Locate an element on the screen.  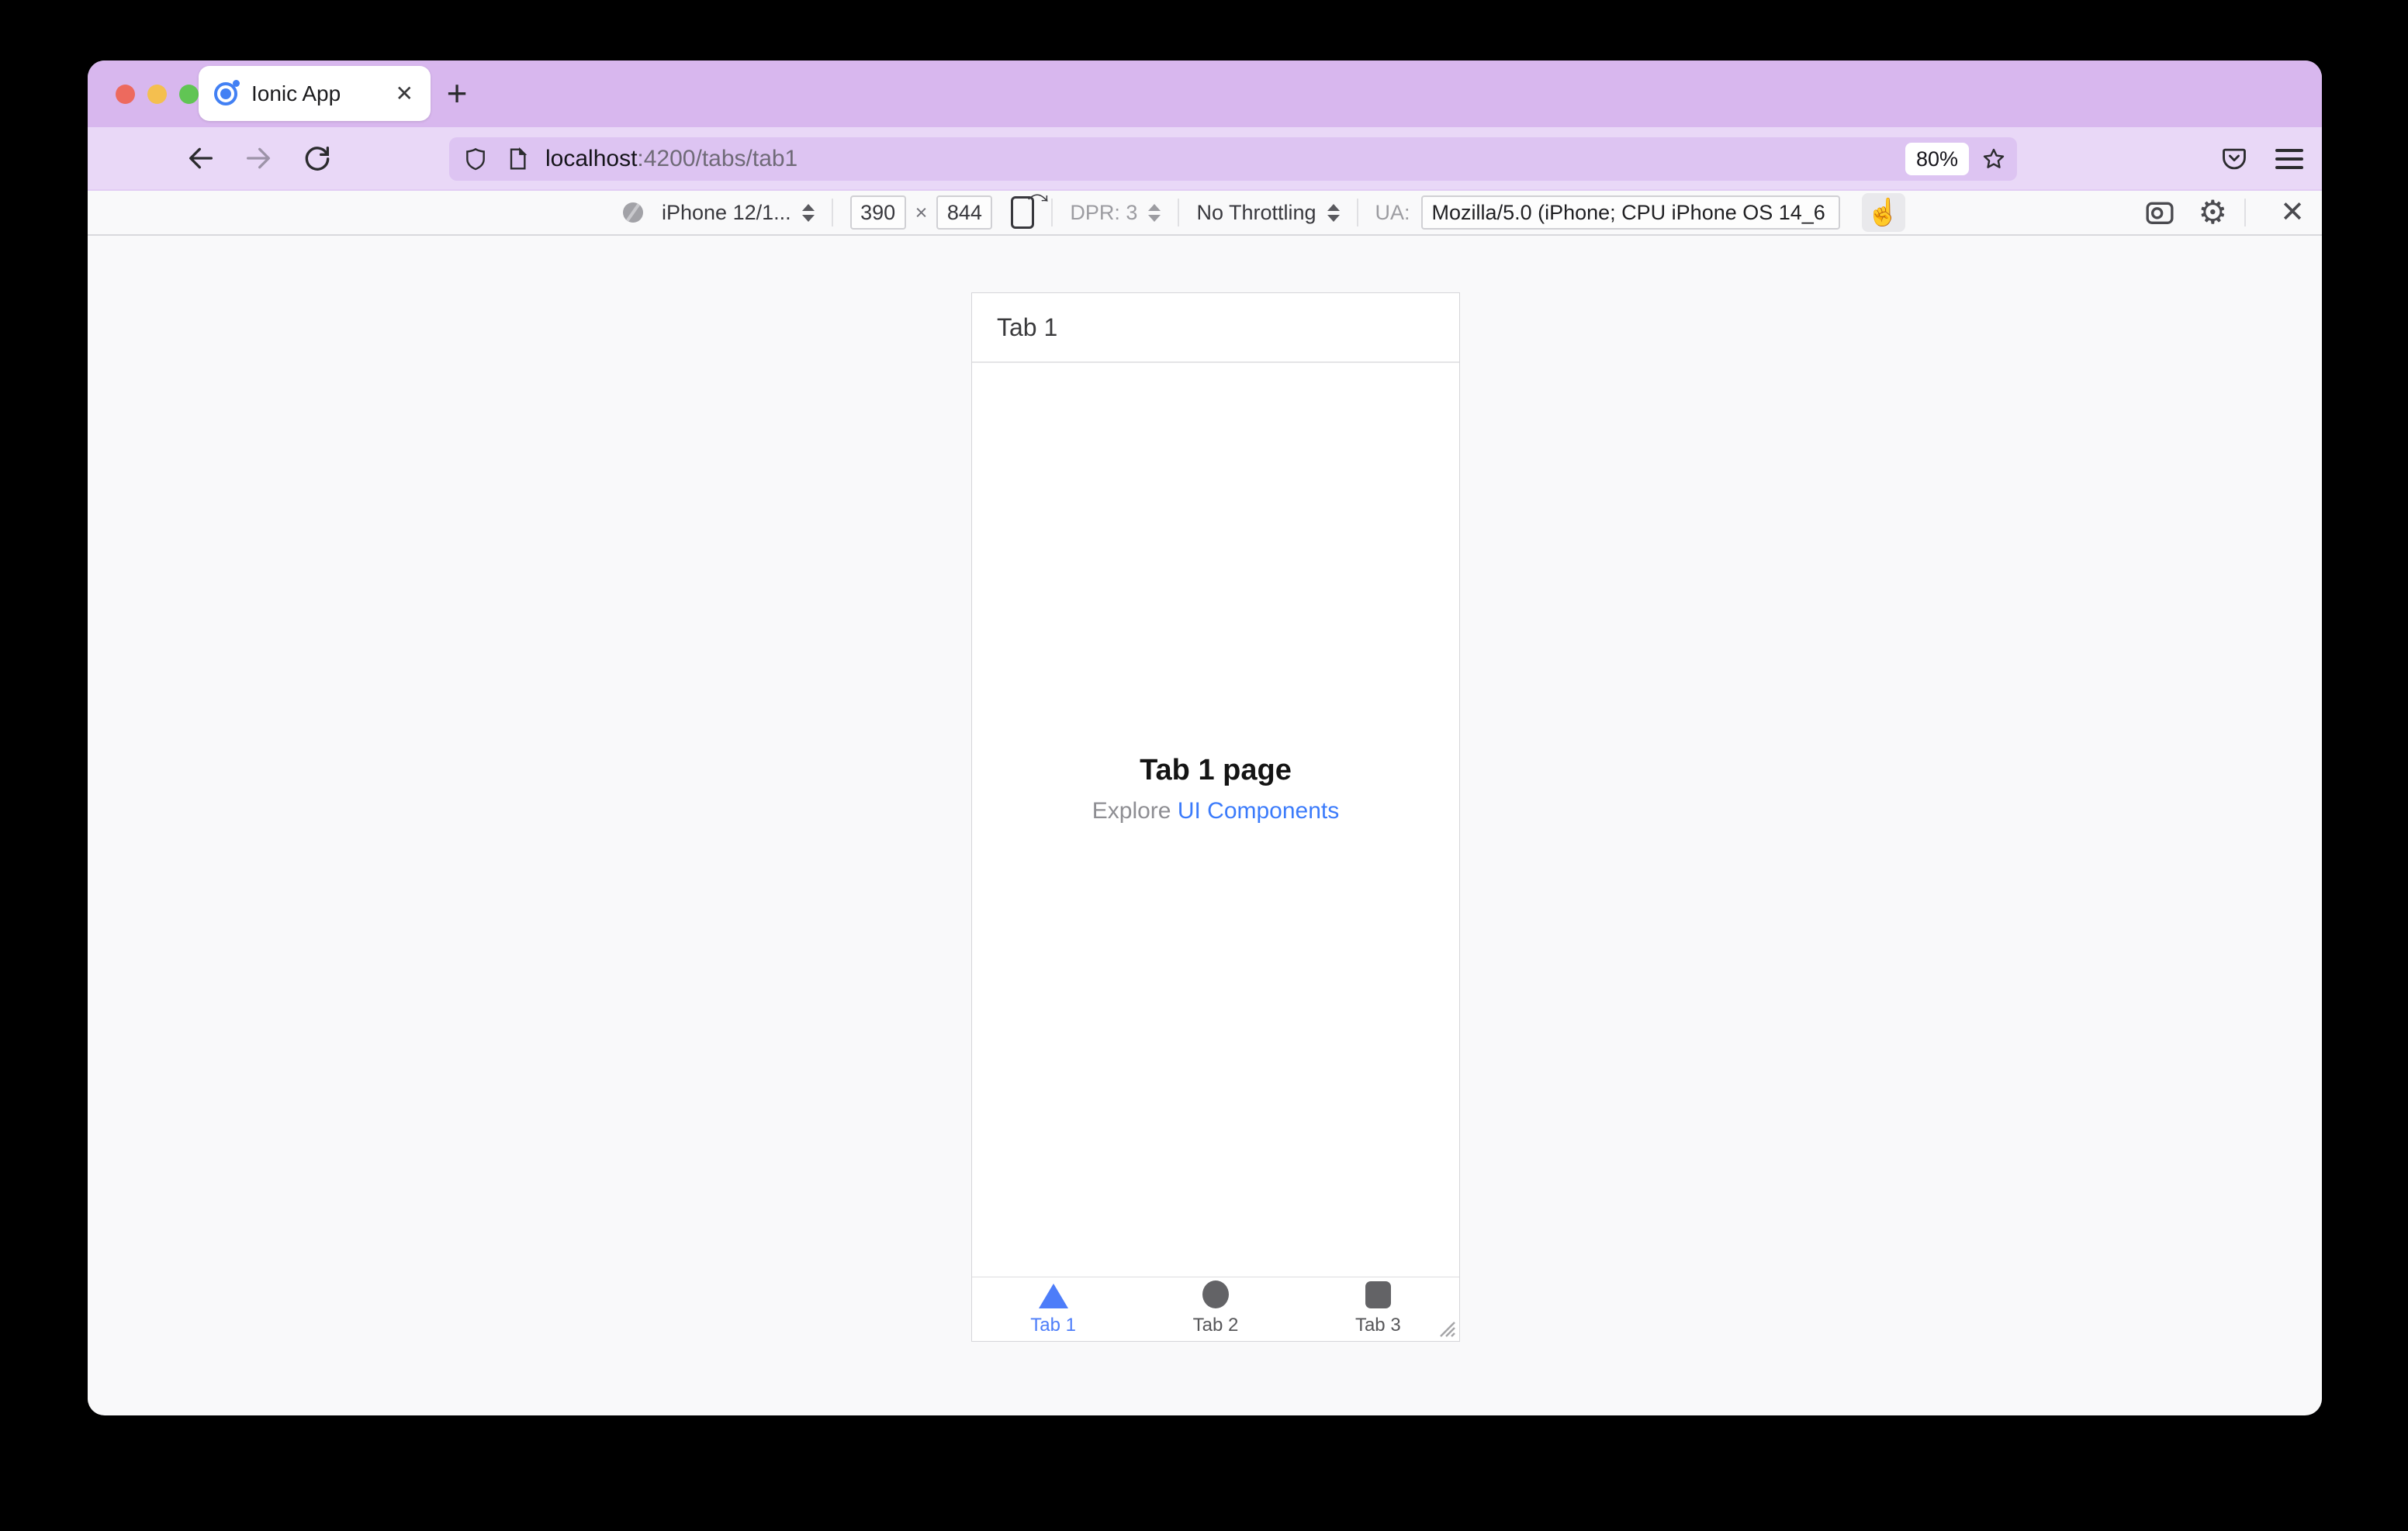
phone-header-title: Tab 1 is located at coordinates (1028, 327).